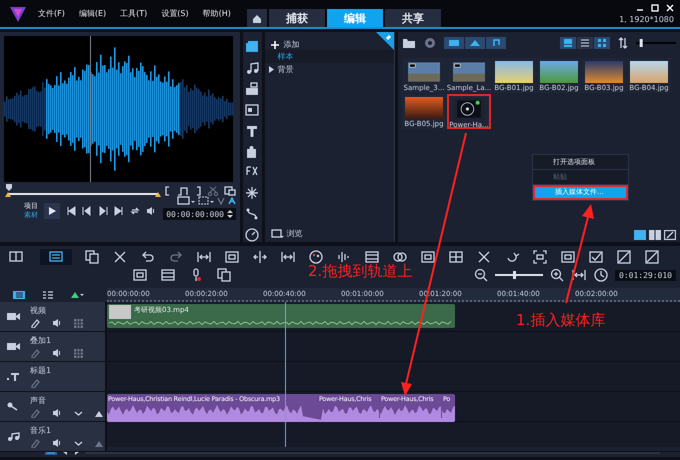 The width and height of the screenshot is (680, 460). Describe the element at coordinates (454, 43) in the screenshot. I see `video-filter-icon` at that location.